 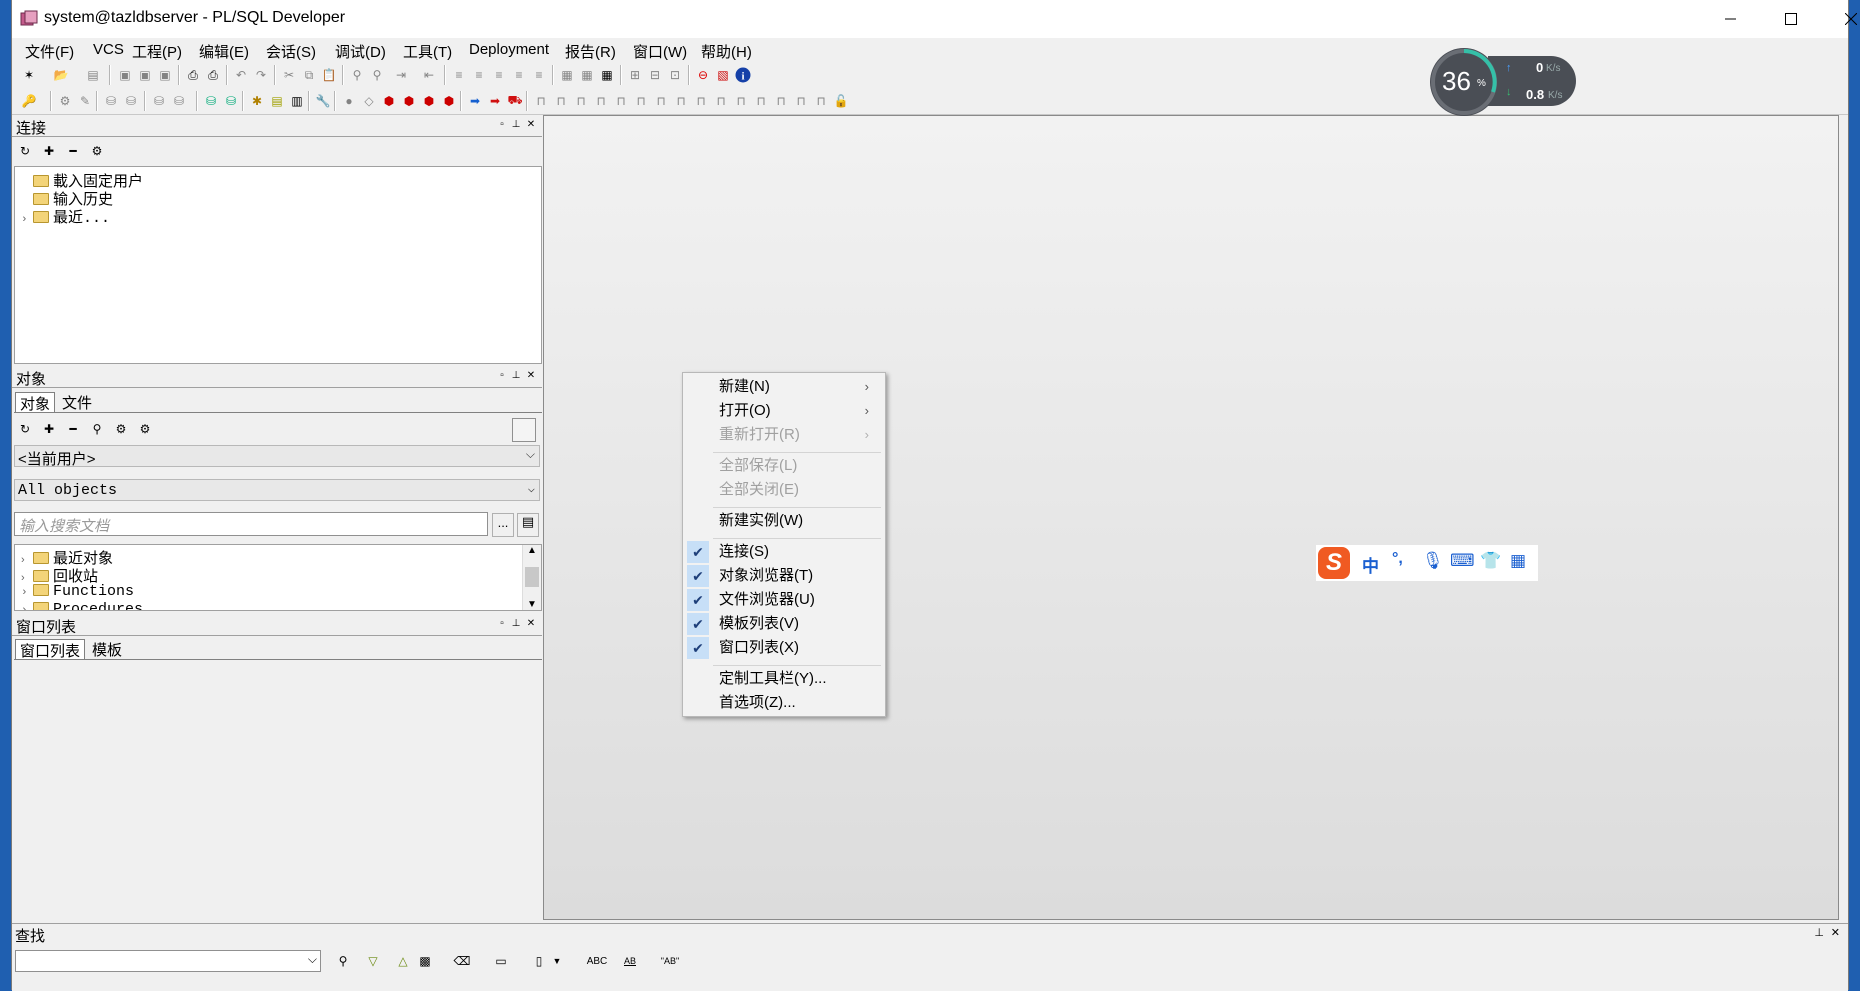 I want to click on ime-toolbar: S 中 °, 🎙 ⌨ 👕 ▦, so click(x=1427, y=563).